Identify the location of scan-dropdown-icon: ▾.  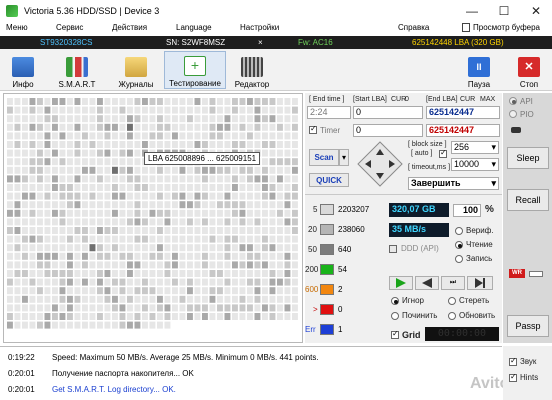
(344, 157).